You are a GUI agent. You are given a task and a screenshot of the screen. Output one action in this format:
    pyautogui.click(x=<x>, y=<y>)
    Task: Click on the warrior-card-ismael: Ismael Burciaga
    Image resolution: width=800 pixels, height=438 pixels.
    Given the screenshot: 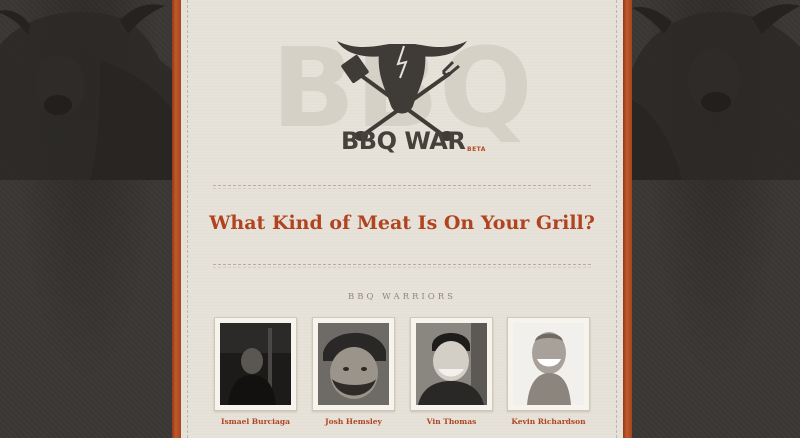 What is the action you would take?
    pyautogui.click(x=255, y=371)
    